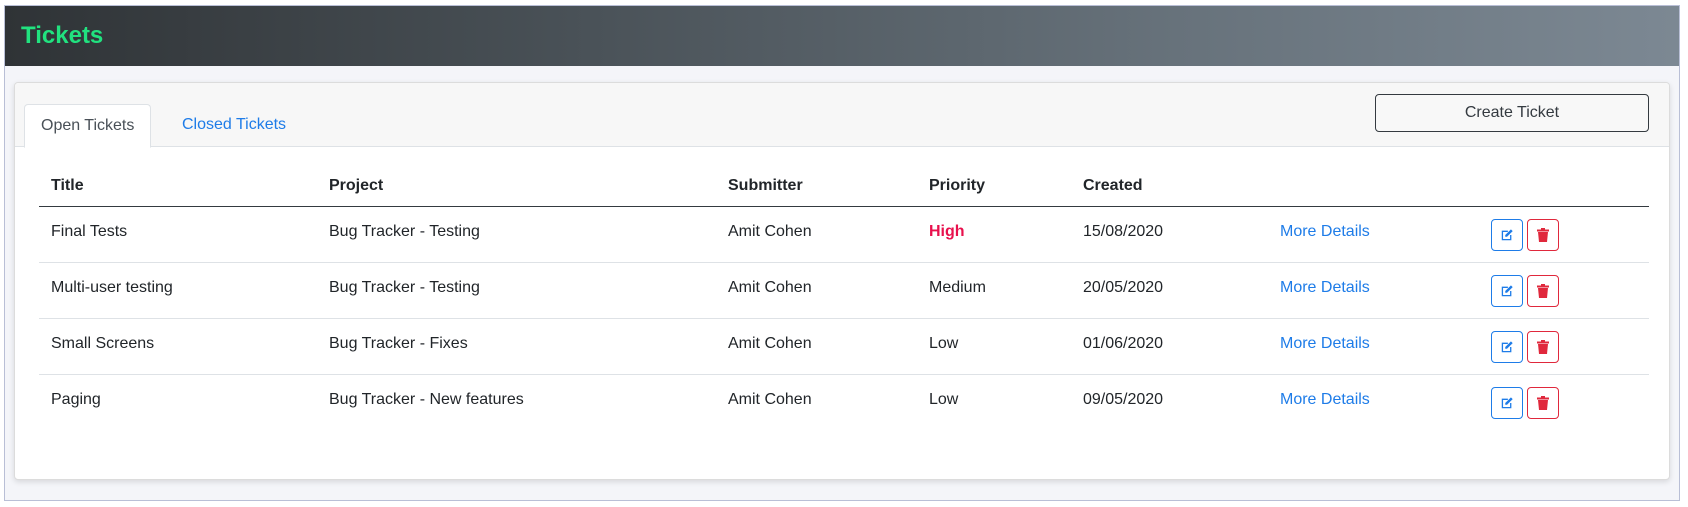  I want to click on page-title: Tickets, so click(62, 35).